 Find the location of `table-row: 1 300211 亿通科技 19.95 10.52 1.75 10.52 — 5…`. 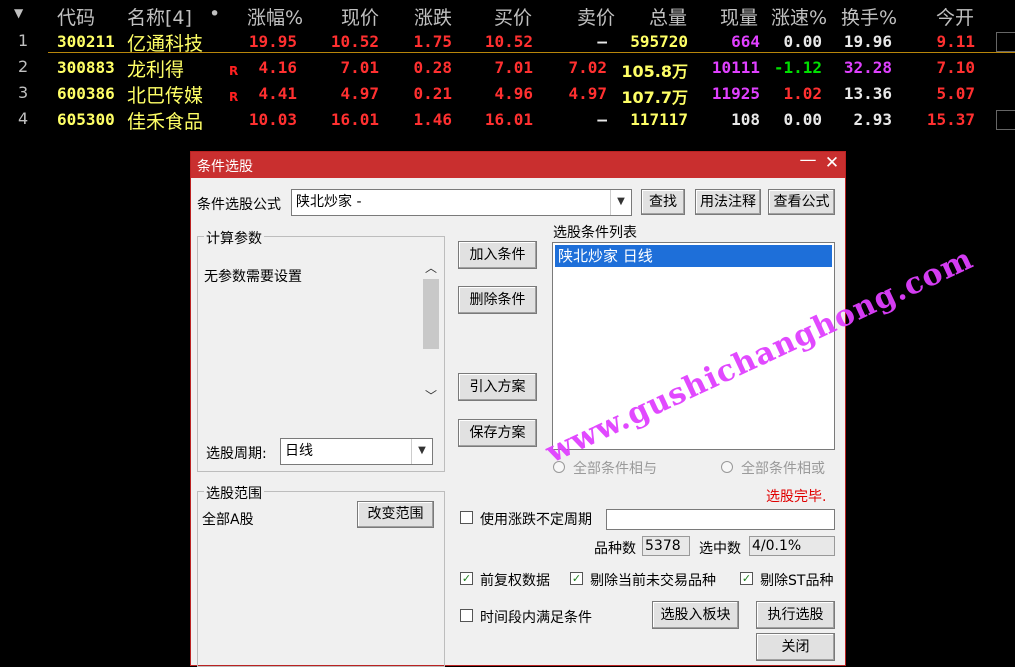

table-row: 1 300211 亿通科技 19.95 10.52 1.75 10.52 — 5… is located at coordinates (507, 41).